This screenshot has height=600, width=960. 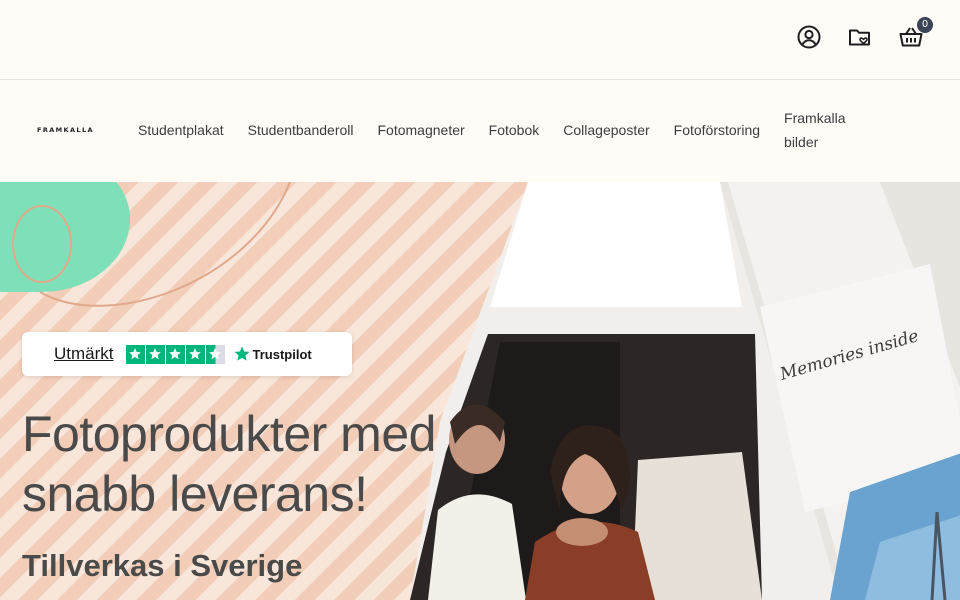 I want to click on trustpilot-star-icon, so click(x=241, y=353).